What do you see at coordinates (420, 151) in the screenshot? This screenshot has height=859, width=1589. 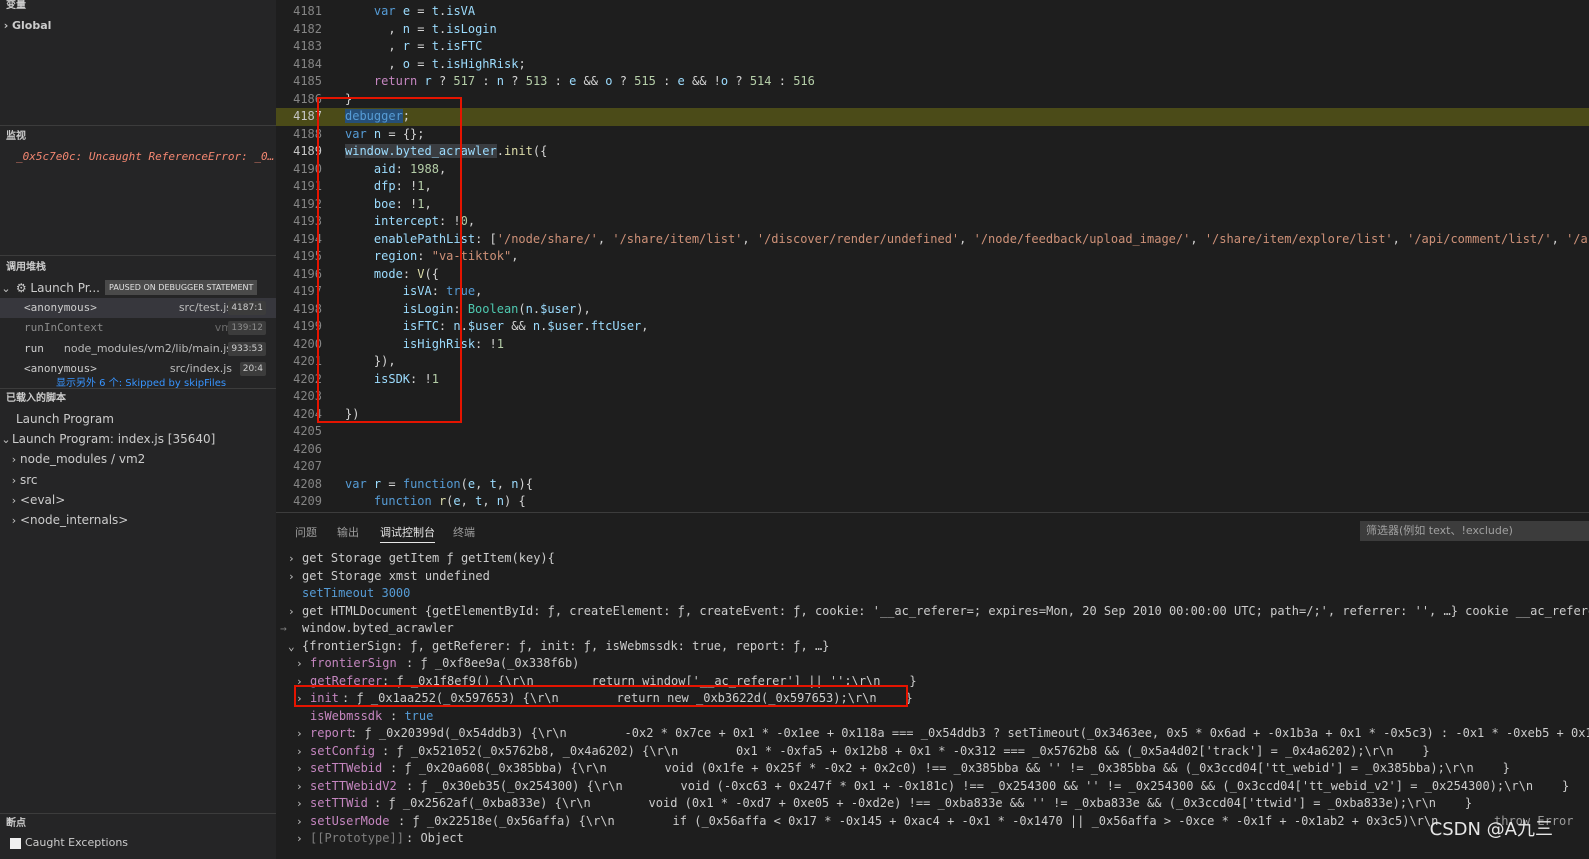 I see `code-line: 4189 window.byted_acrawler.init({` at bounding box center [420, 151].